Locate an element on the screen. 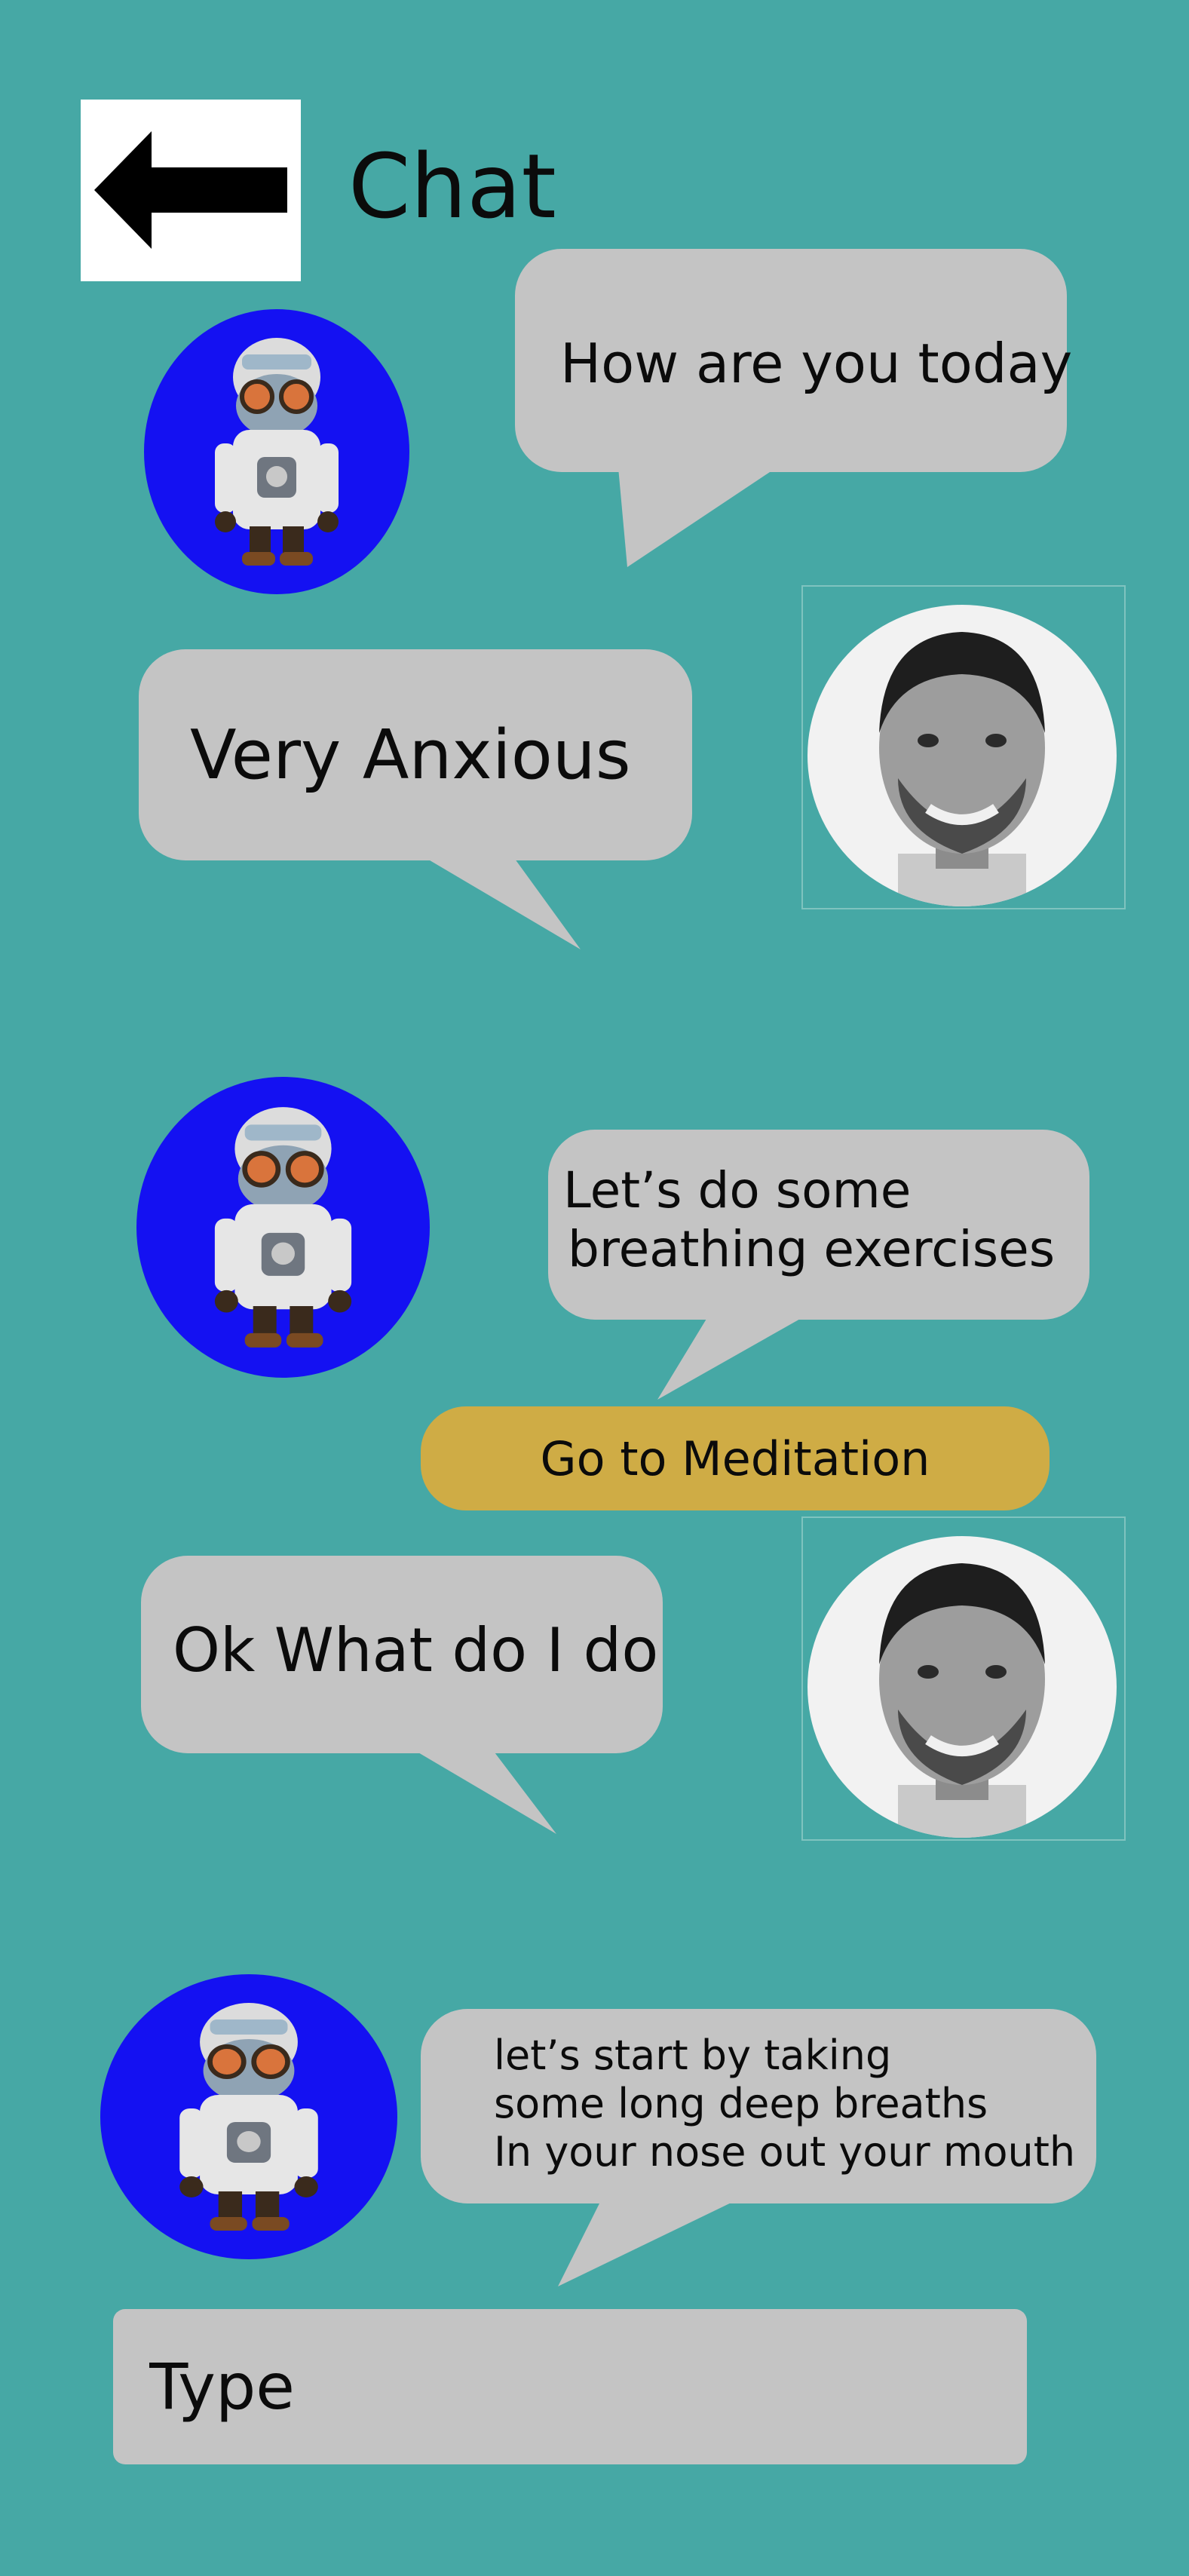 Image resolution: width=1189 pixels, height=2576 pixels. message-input is located at coordinates (570, 2386).